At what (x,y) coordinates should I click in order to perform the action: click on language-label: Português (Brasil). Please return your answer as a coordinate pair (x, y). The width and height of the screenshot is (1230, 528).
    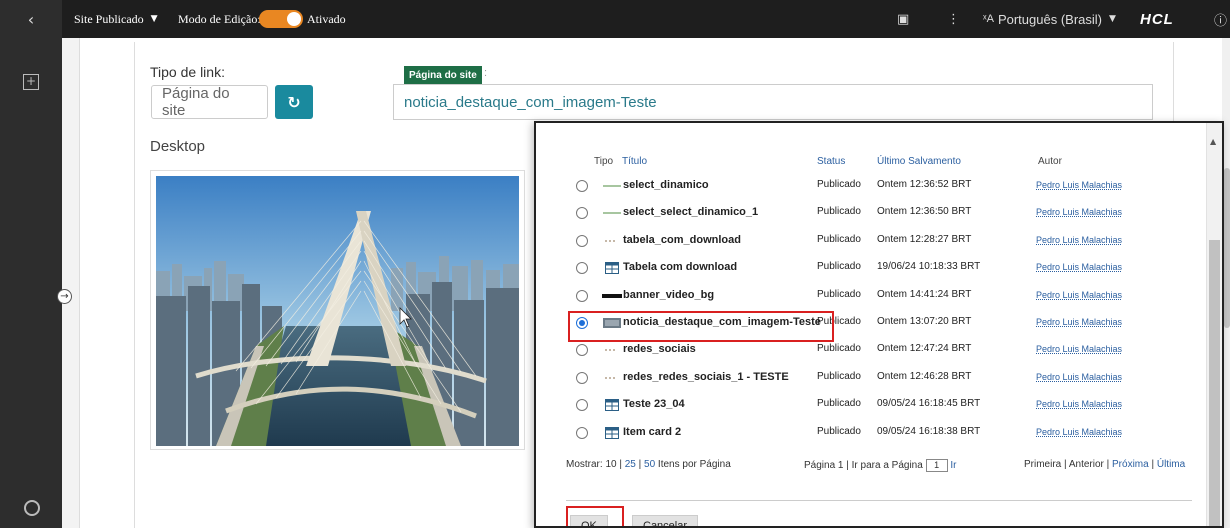
    Looking at the image, I should click on (1049, 19).